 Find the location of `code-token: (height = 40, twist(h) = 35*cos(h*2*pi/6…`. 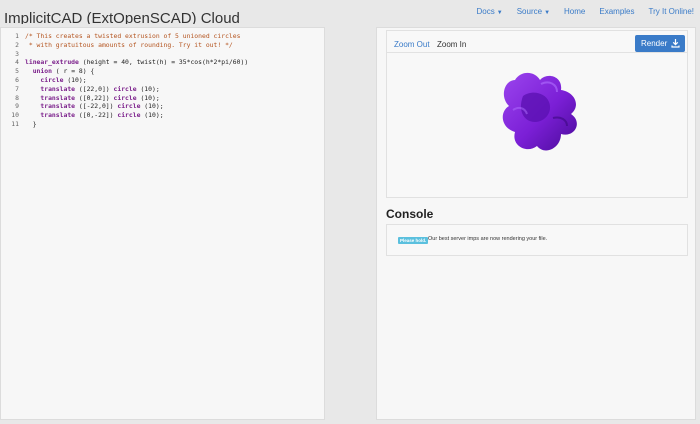

code-token: (height = 40, twist(h) = 35*cos(h*2*pi/6… is located at coordinates (163, 62).